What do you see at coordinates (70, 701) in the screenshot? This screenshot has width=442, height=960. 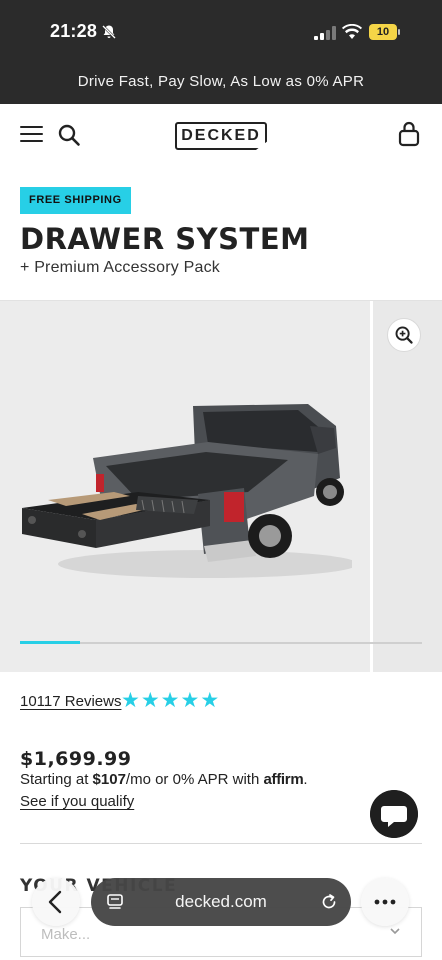 I see `reviews-link: 10117 Reviews` at bounding box center [70, 701].